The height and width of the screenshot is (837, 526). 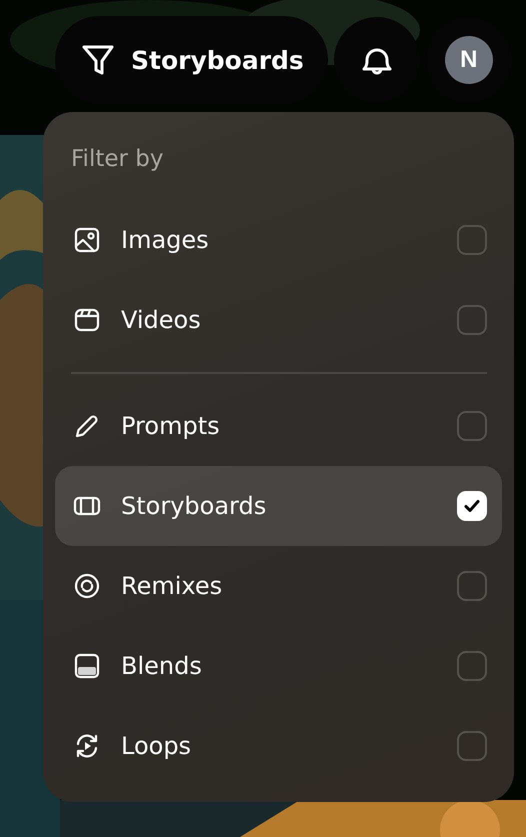 What do you see at coordinates (278, 506) in the screenshot?
I see `filter-option: Storyboards` at bounding box center [278, 506].